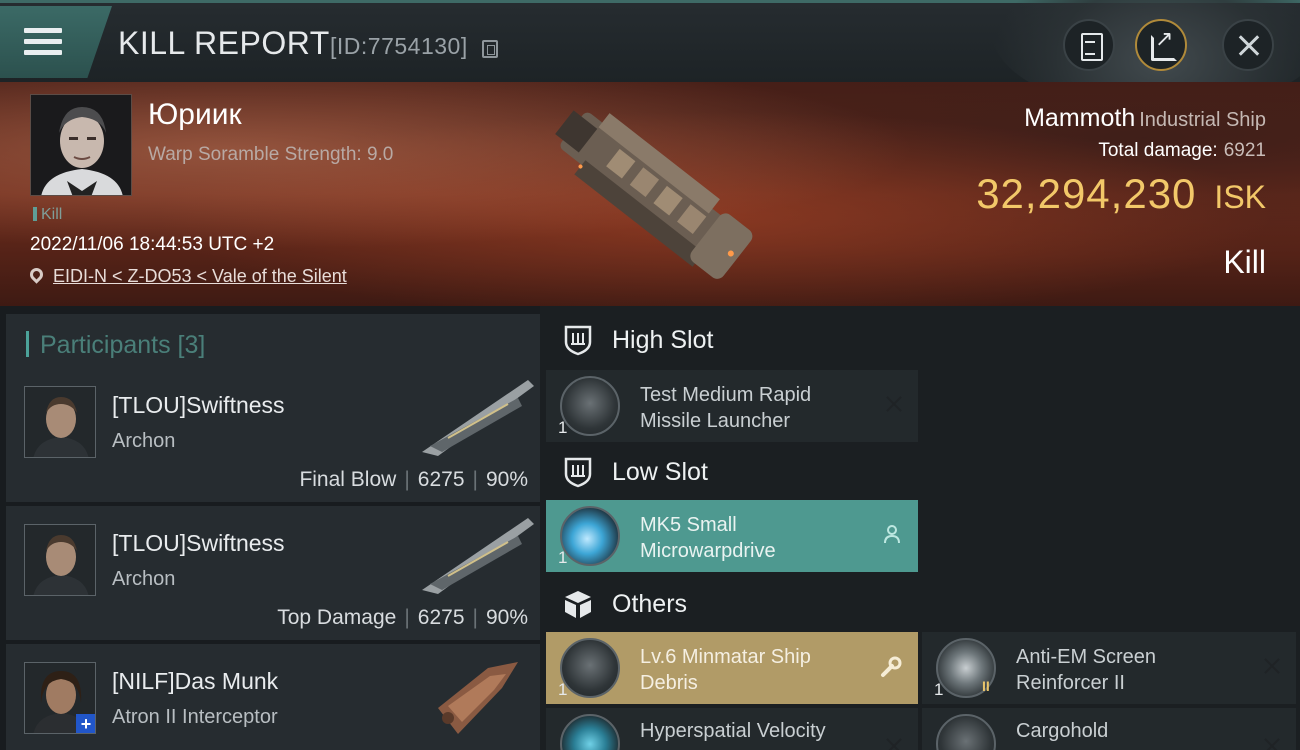  Describe the element at coordinates (726, 408) in the screenshot. I see `module-name: Test Medium Rapid Missile Launcher` at that location.